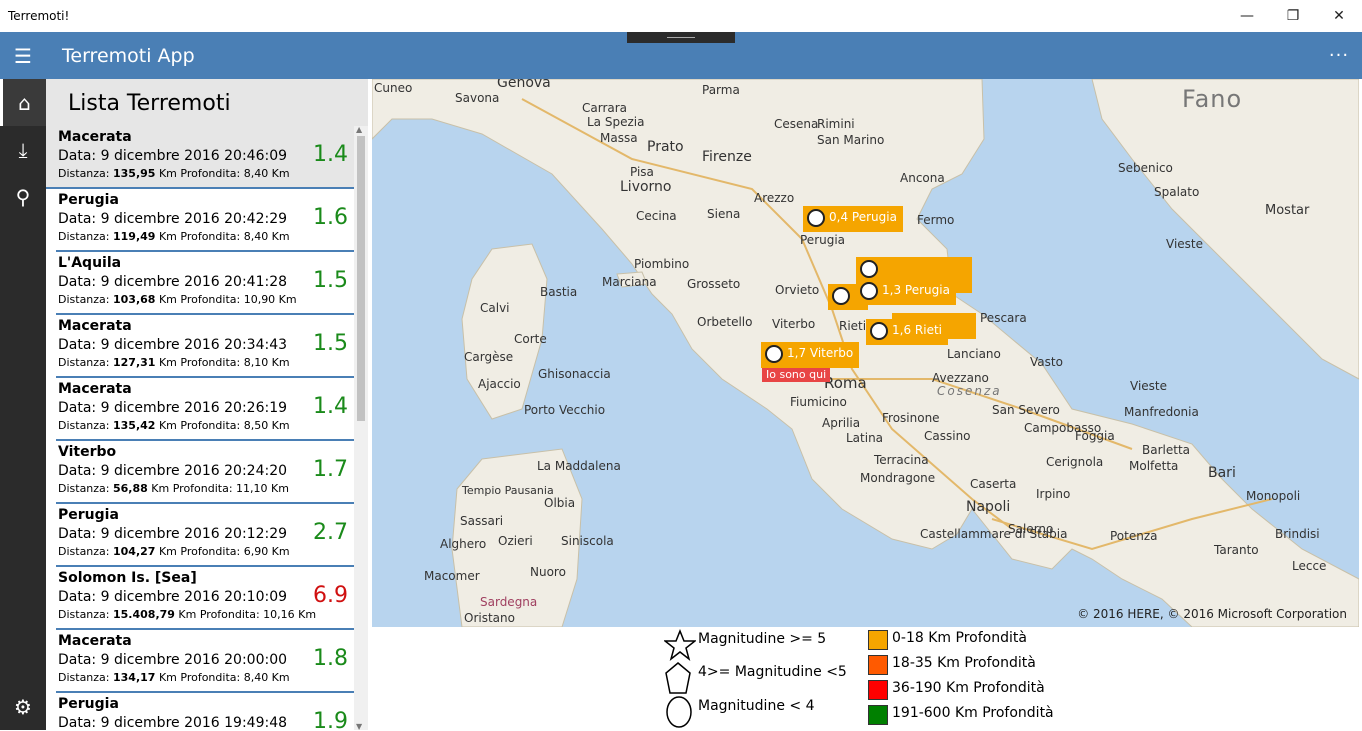 Image resolution: width=1362 pixels, height=731 pixels. What do you see at coordinates (898, 478) in the screenshot?
I see `map-label: Mondragone` at bounding box center [898, 478].